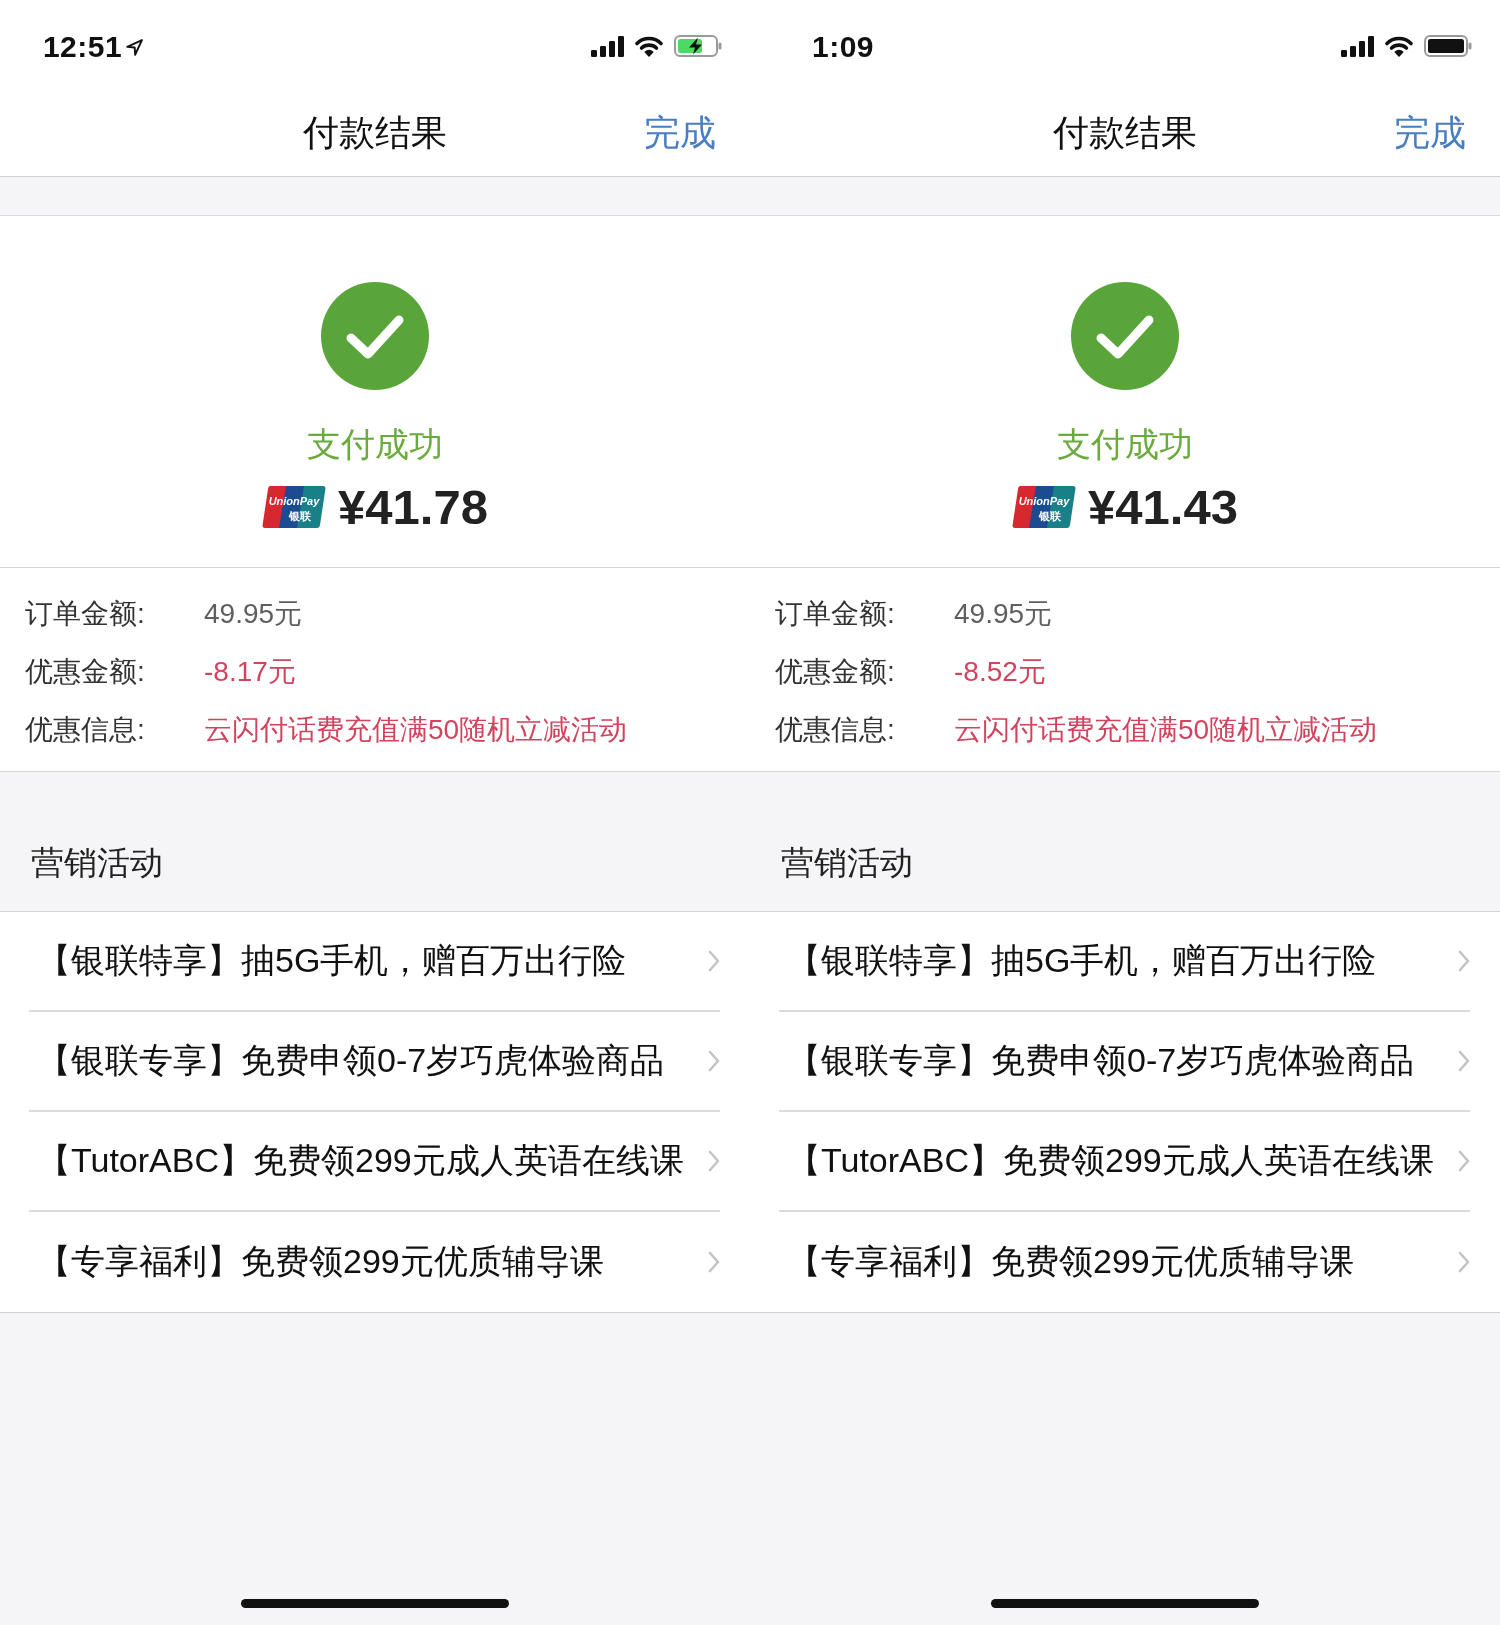 Image resolution: width=1500 pixels, height=1625 pixels. I want to click on amount-text: ¥41.78, so click(413, 507).